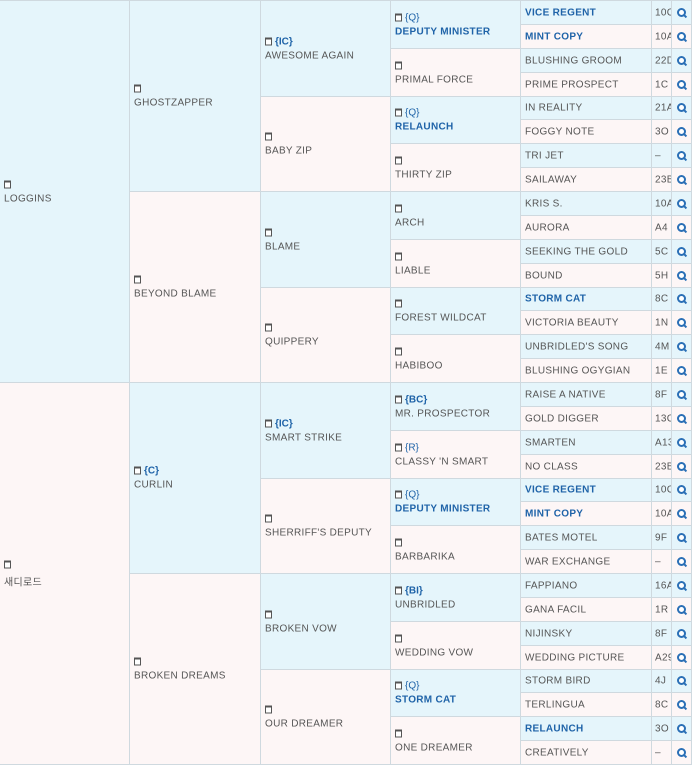 The image size is (692, 765). I want to click on horse-name-link: BABY ZIP, so click(326, 151).